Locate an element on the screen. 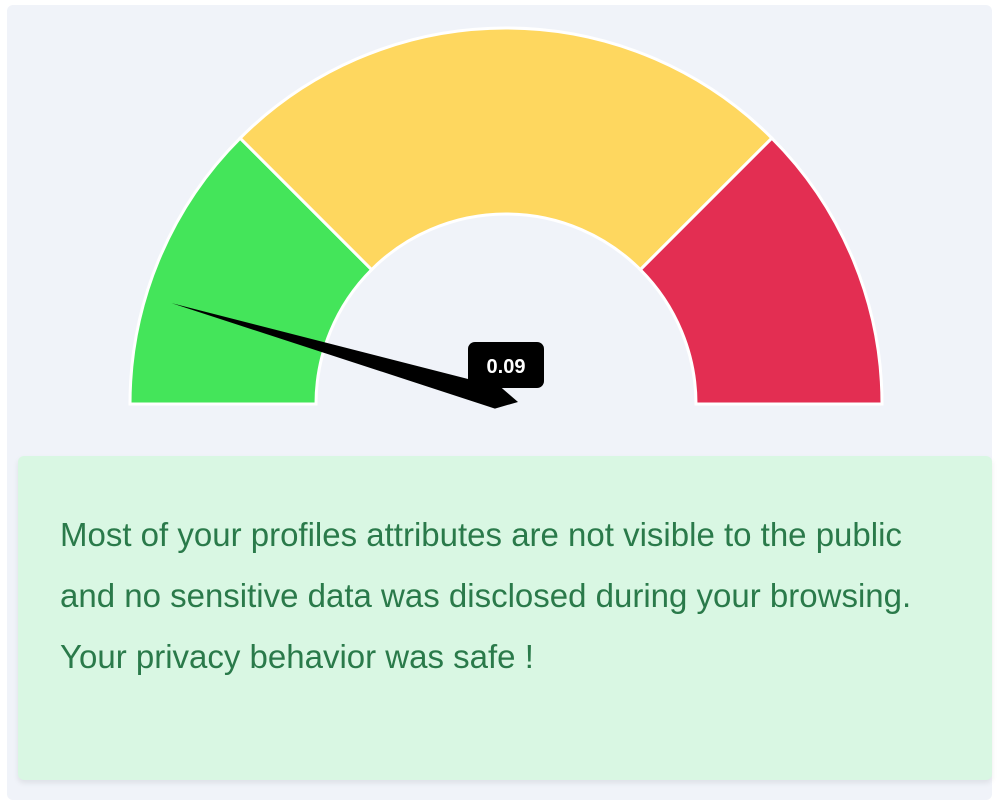 This screenshot has width=997, height=803. gauge-value-label: 0.09 is located at coordinates (506, 367).